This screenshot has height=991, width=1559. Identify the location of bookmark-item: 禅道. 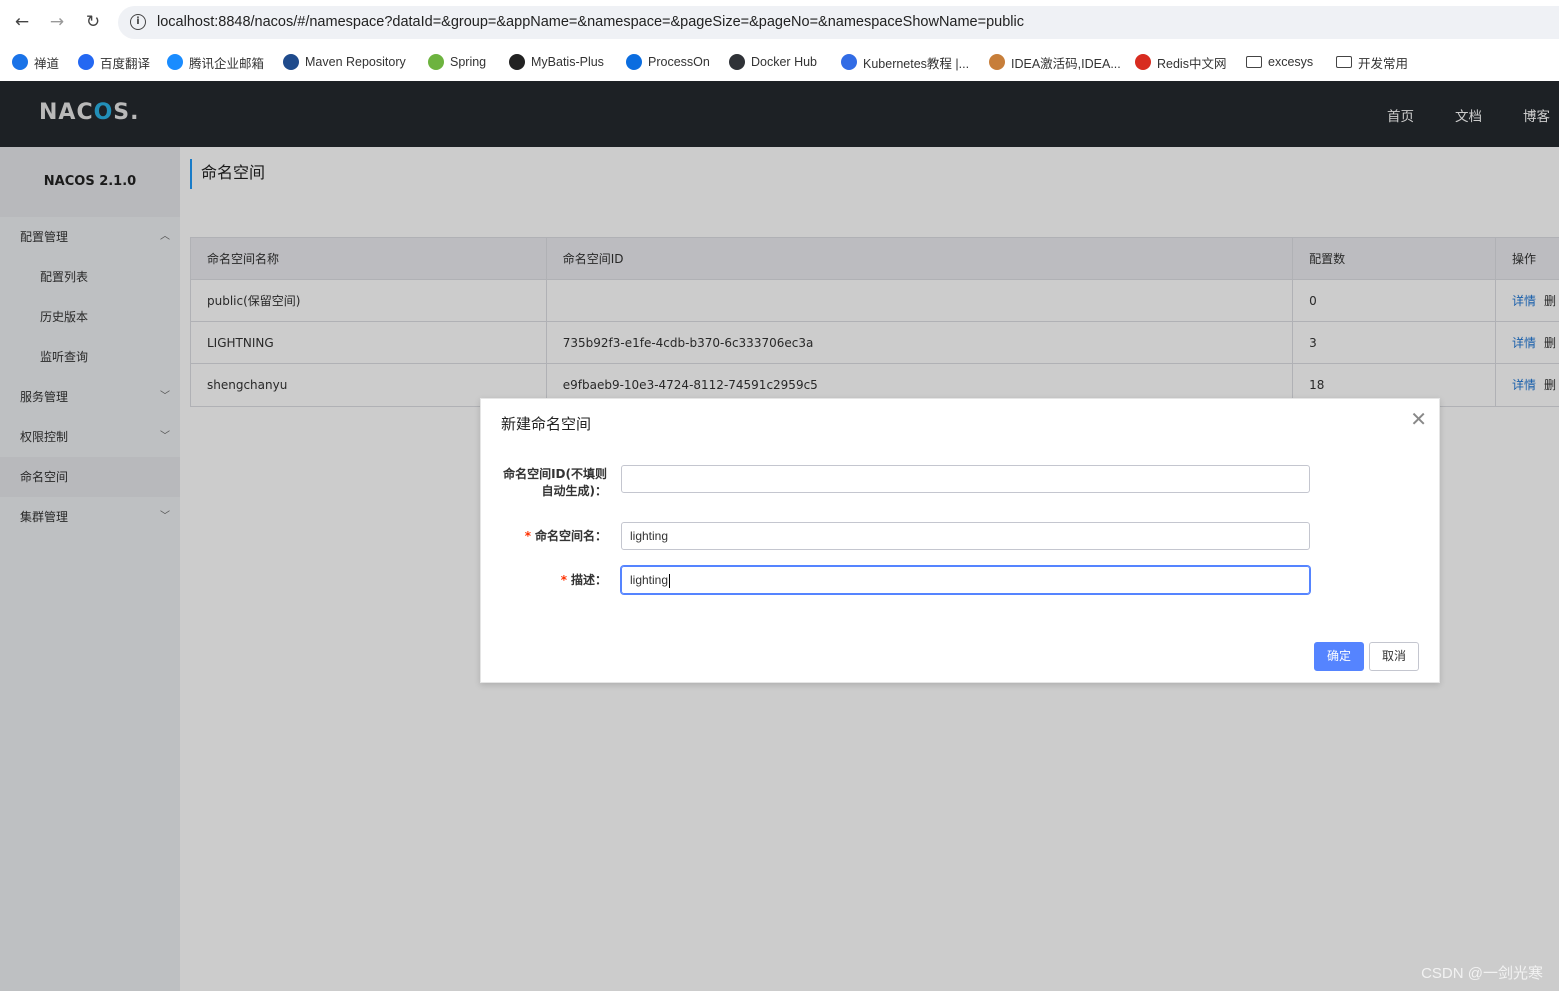
(35, 62).